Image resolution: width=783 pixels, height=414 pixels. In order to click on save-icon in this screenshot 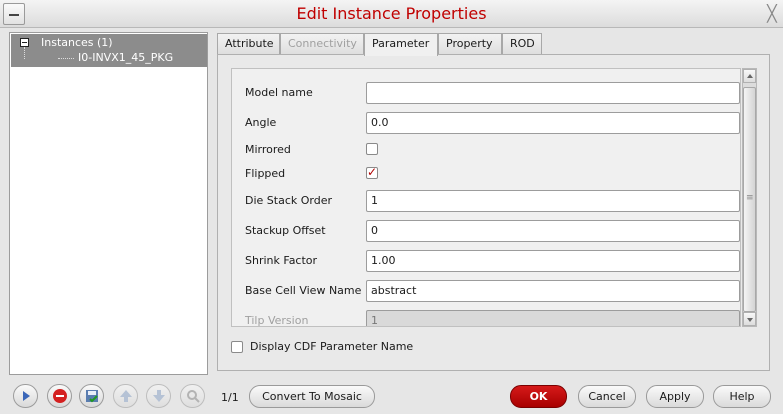, I will do `click(92, 396)`.